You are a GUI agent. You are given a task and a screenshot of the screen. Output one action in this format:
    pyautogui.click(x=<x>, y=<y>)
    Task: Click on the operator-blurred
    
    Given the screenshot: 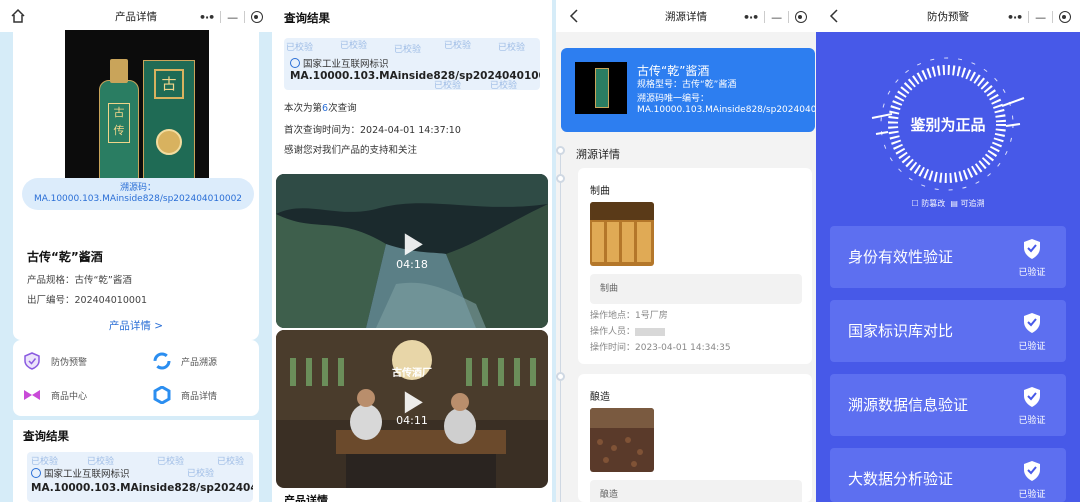 What is the action you would take?
    pyautogui.click(x=650, y=331)
    